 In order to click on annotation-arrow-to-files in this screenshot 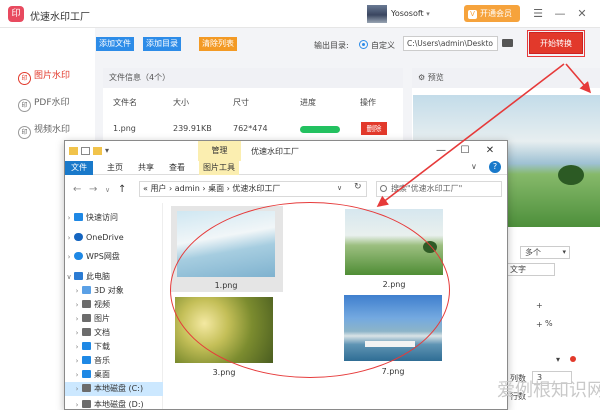, I will do `click(470, 135)`.